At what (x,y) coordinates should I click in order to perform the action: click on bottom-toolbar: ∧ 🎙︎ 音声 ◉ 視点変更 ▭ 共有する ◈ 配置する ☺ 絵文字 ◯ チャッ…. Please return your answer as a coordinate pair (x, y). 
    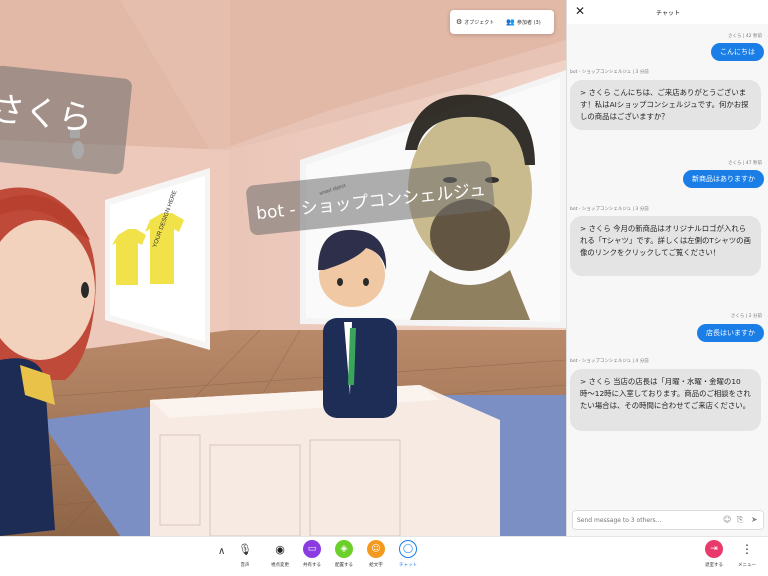
    Looking at the image, I should click on (384, 556).